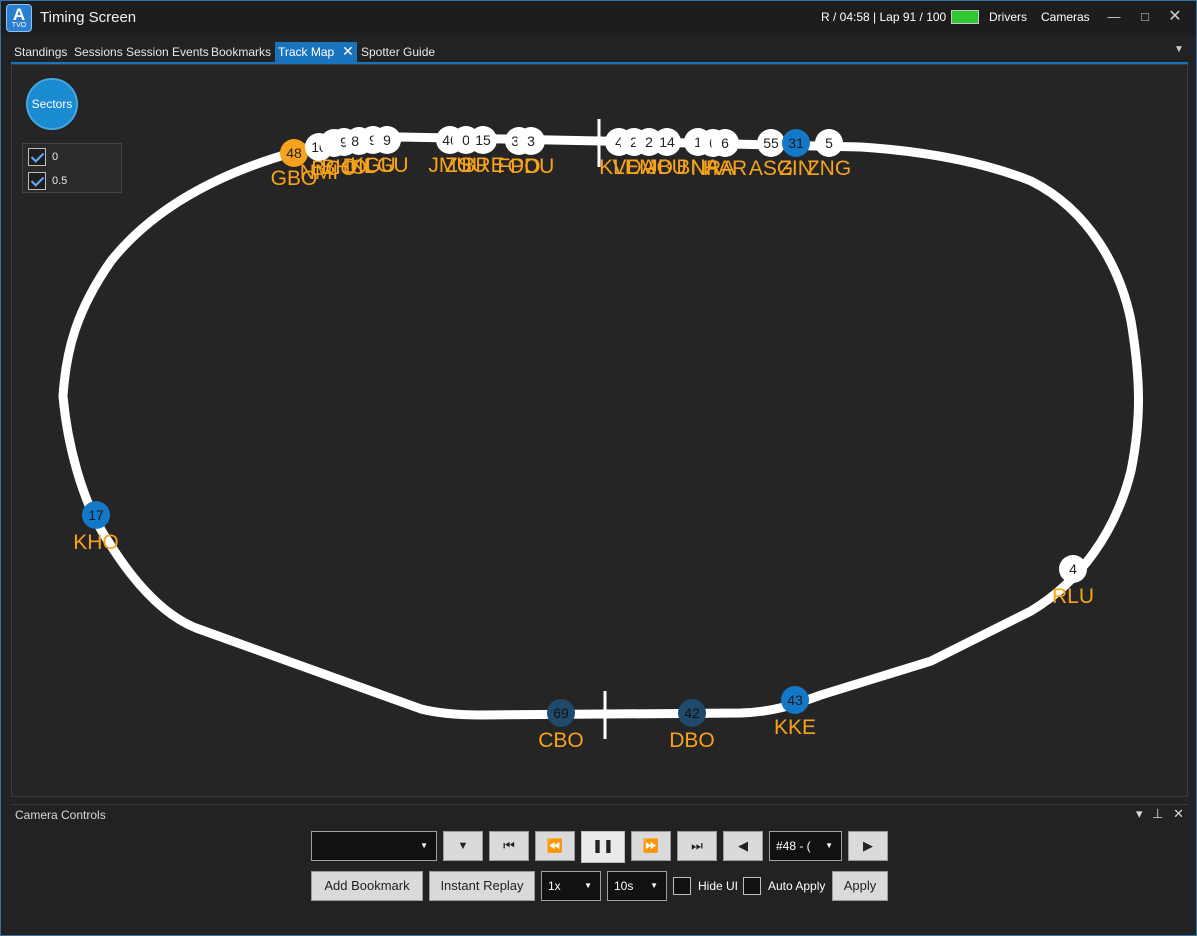 The height and width of the screenshot is (936, 1197). I want to click on car-marker: 14, so click(667, 142).